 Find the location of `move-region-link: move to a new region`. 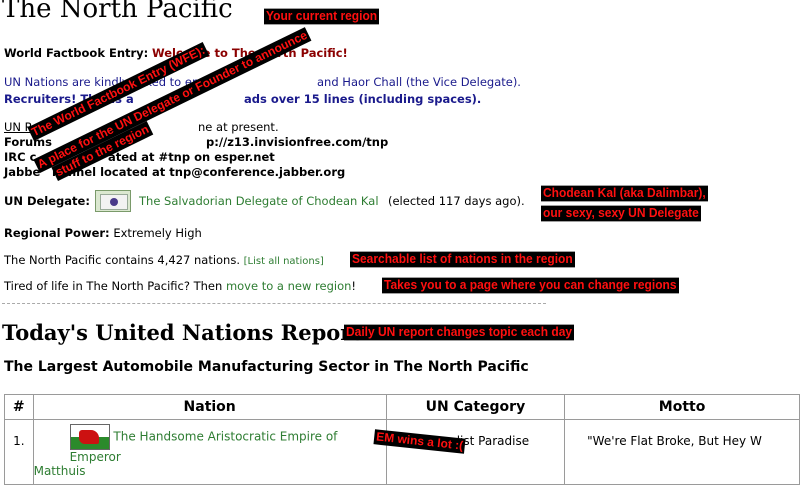

move-region-link: move to a new region is located at coordinates (288, 286).